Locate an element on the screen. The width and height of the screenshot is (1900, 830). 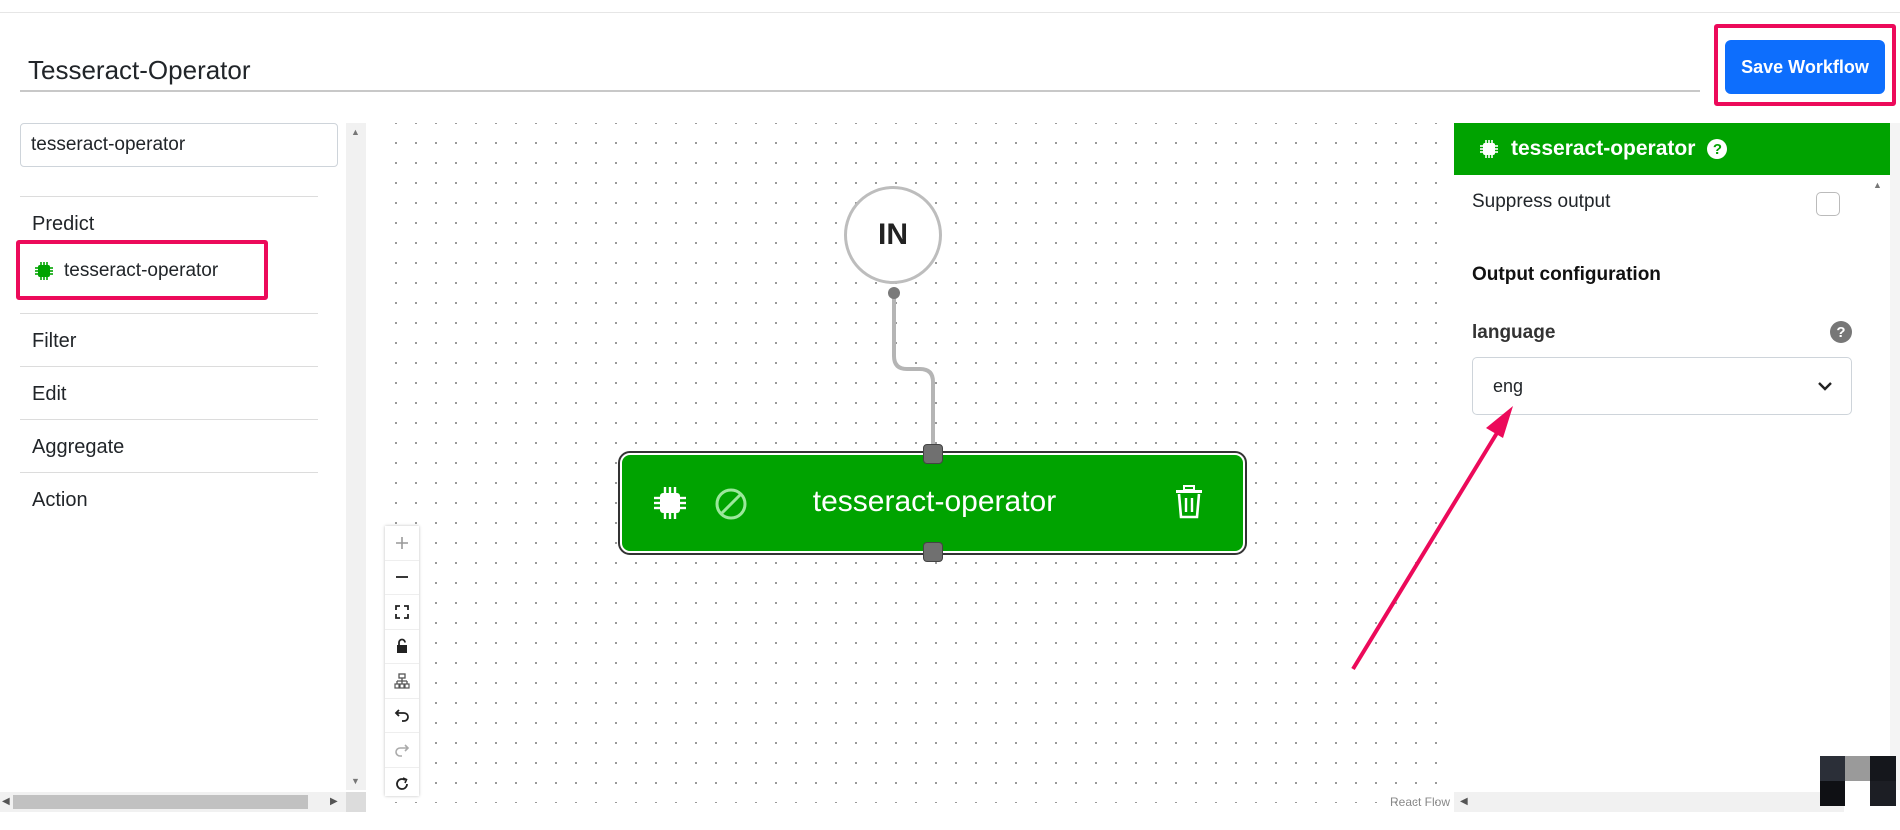
lock-button is located at coordinates (402, 647).